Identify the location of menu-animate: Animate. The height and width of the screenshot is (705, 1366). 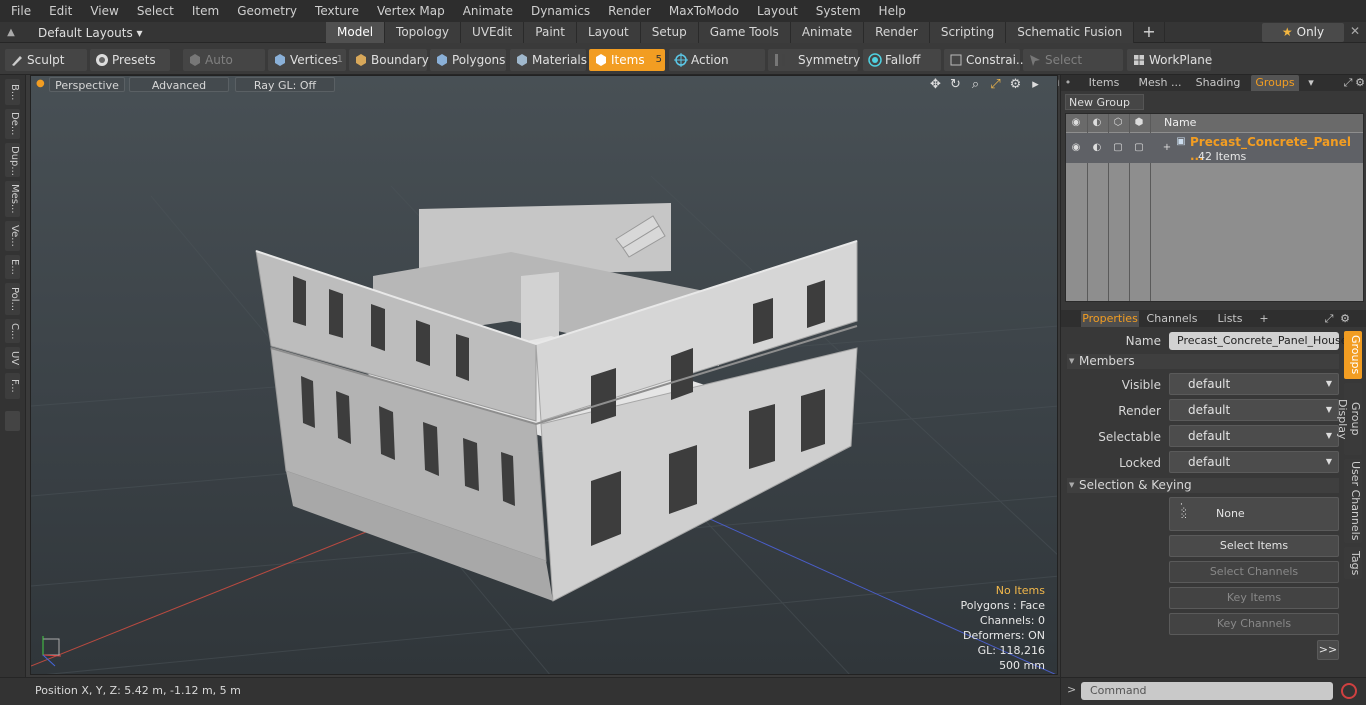
(488, 11).